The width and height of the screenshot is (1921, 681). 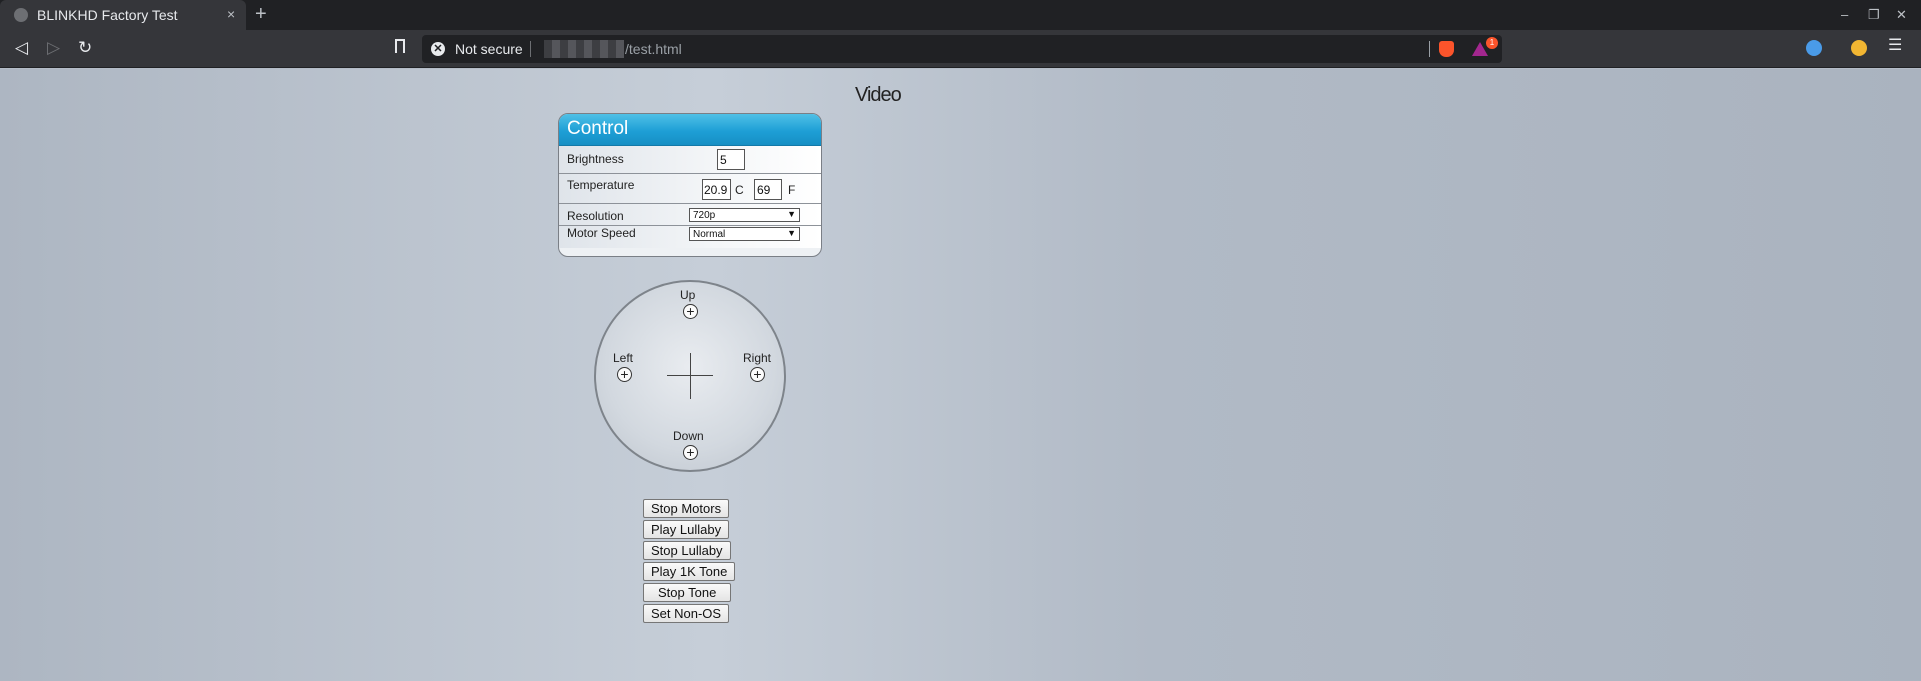 What do you see at coordinates (231, 14) in the screenshot?
I see `close-tab-icon: ×` at bounding box center [231, 14].